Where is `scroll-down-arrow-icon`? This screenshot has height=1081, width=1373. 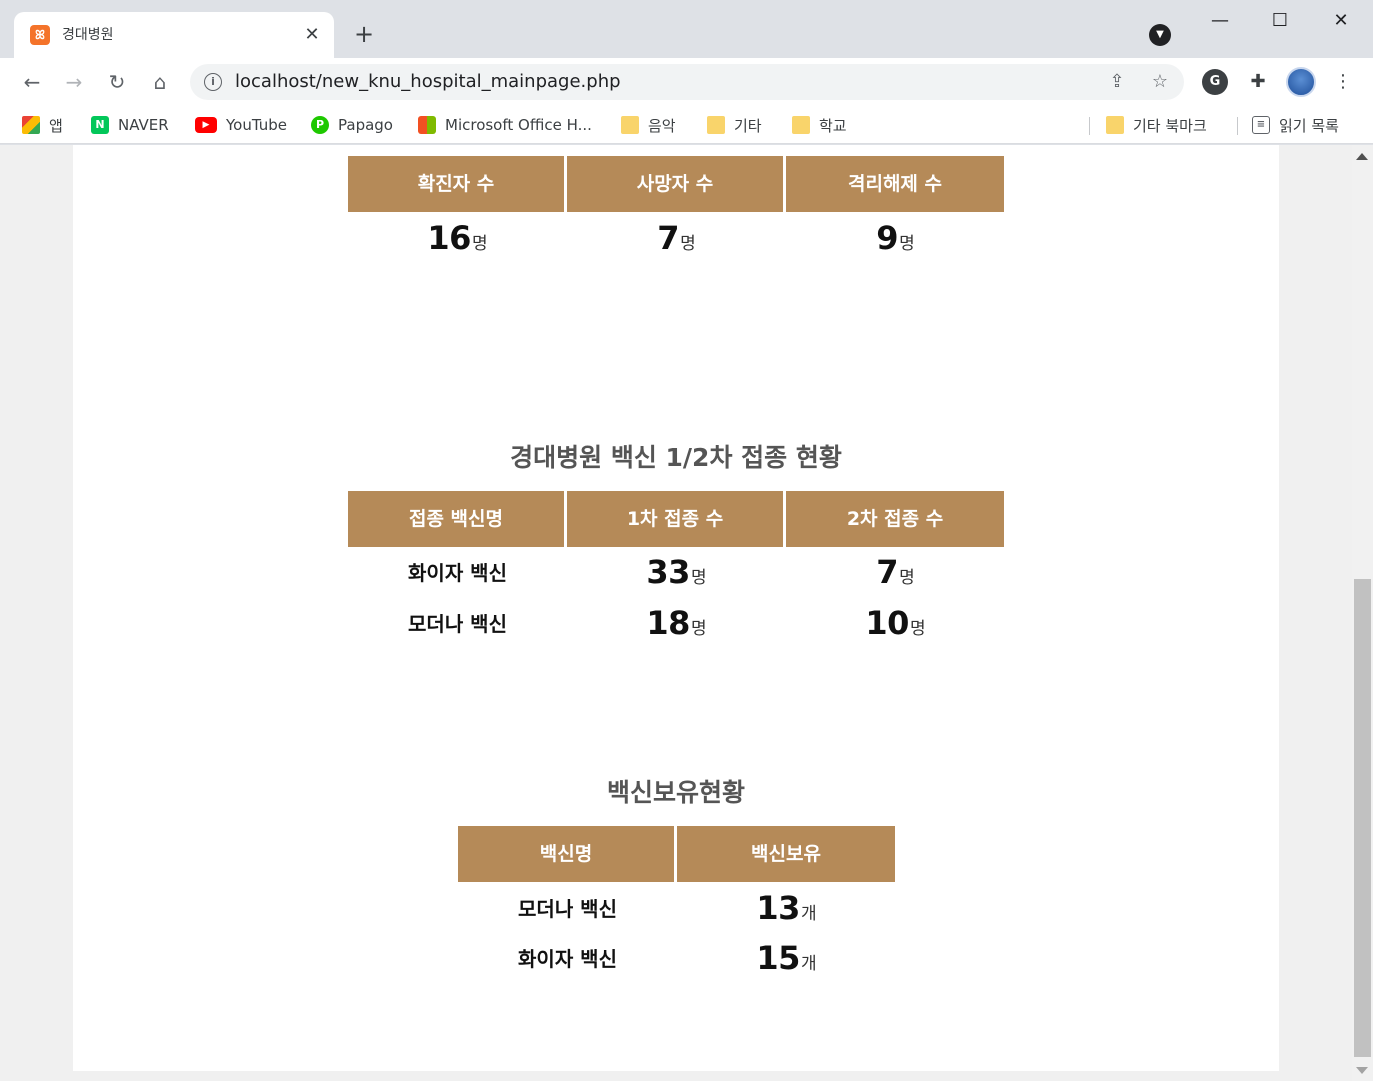
scroll-down-arrow-icon is located at coordinates (1362, 1070).